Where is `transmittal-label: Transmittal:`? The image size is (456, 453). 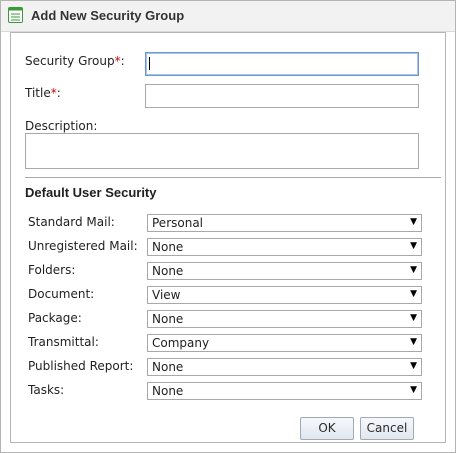
transmittal-label: Transmittal: is located at coordinates (63, 342).